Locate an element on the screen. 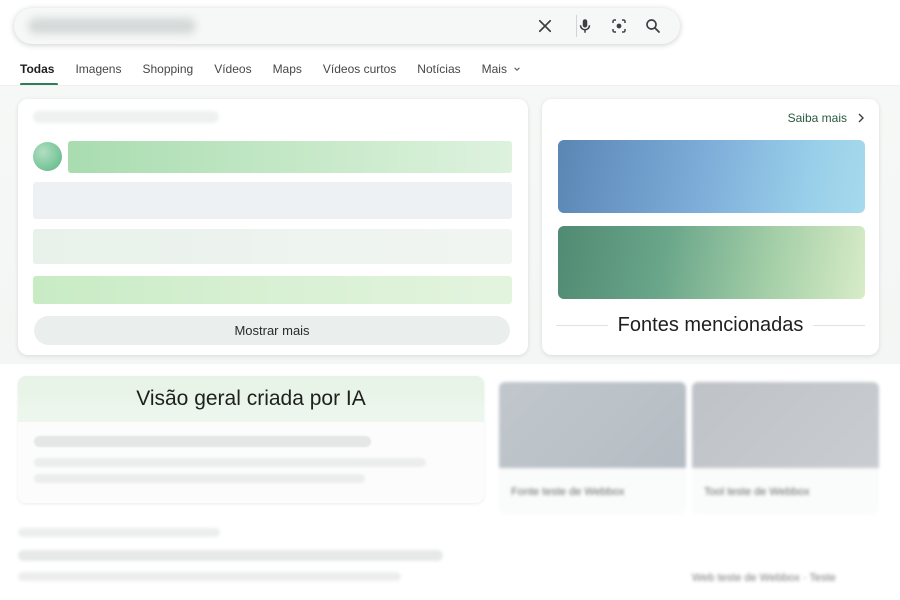 This screenshot has height=600, width=900. ai-overview-header: Visão geral criada por IA is located at coordinates (251, 399).